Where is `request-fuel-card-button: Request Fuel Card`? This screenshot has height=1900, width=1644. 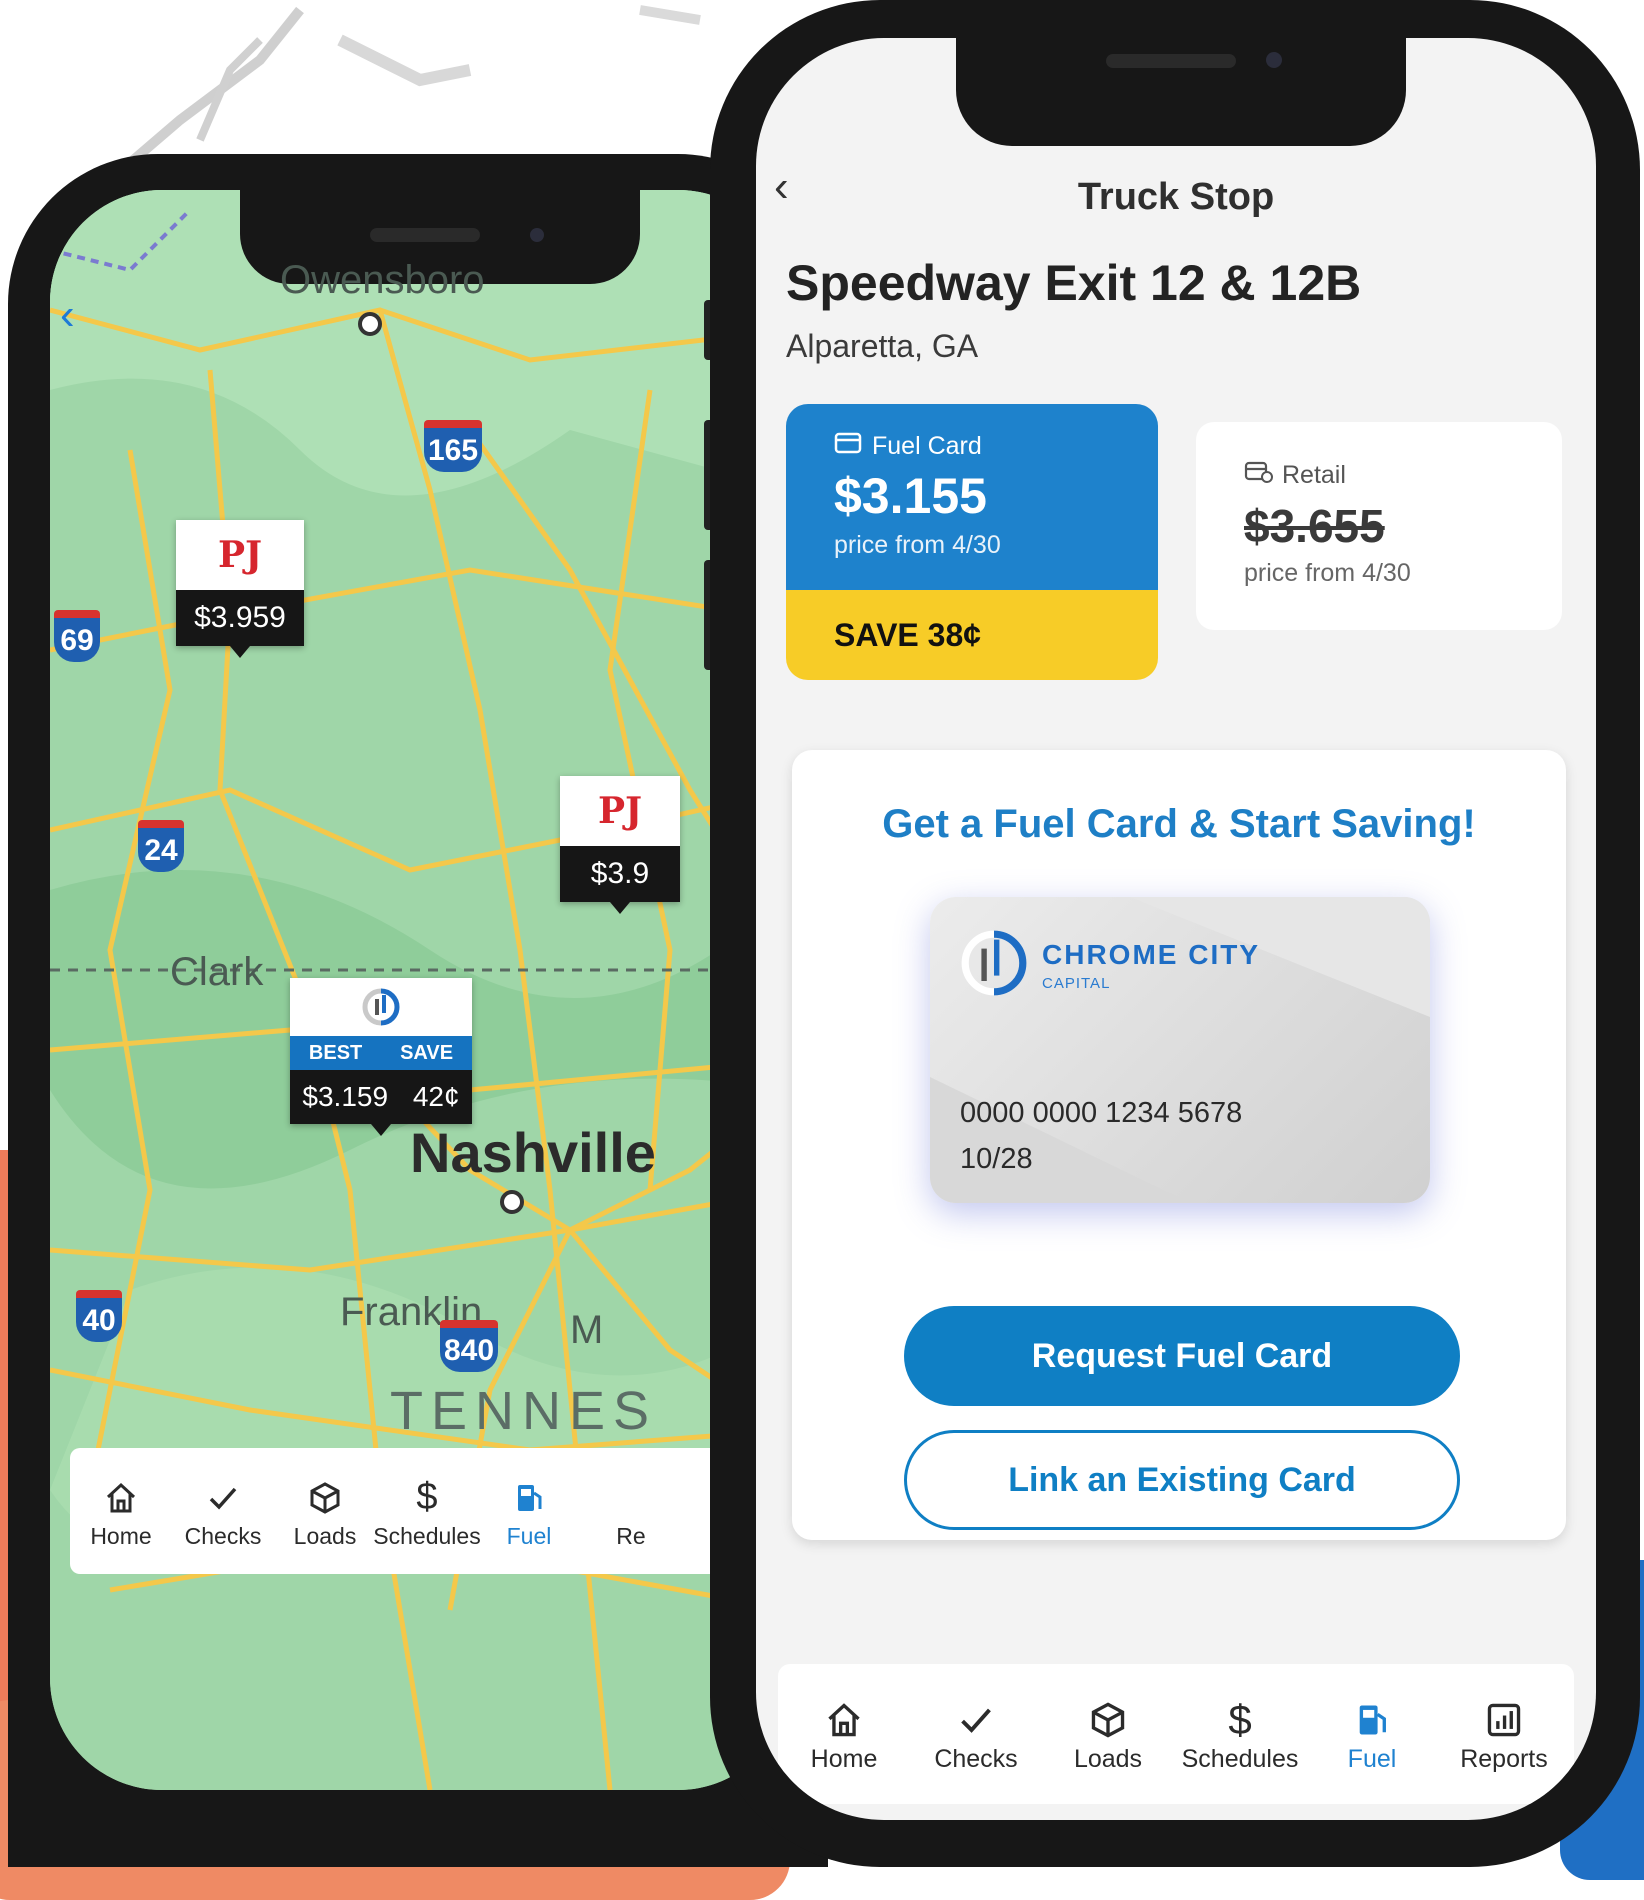
request-fuel-card-button: Request Fuel Card is located at coordinates (1182, 1356).